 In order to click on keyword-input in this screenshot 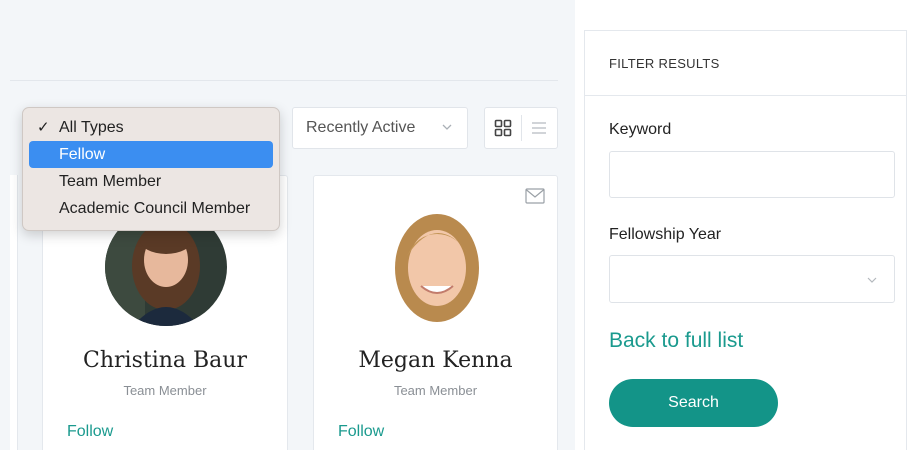, I will do `click(752, 174)`.